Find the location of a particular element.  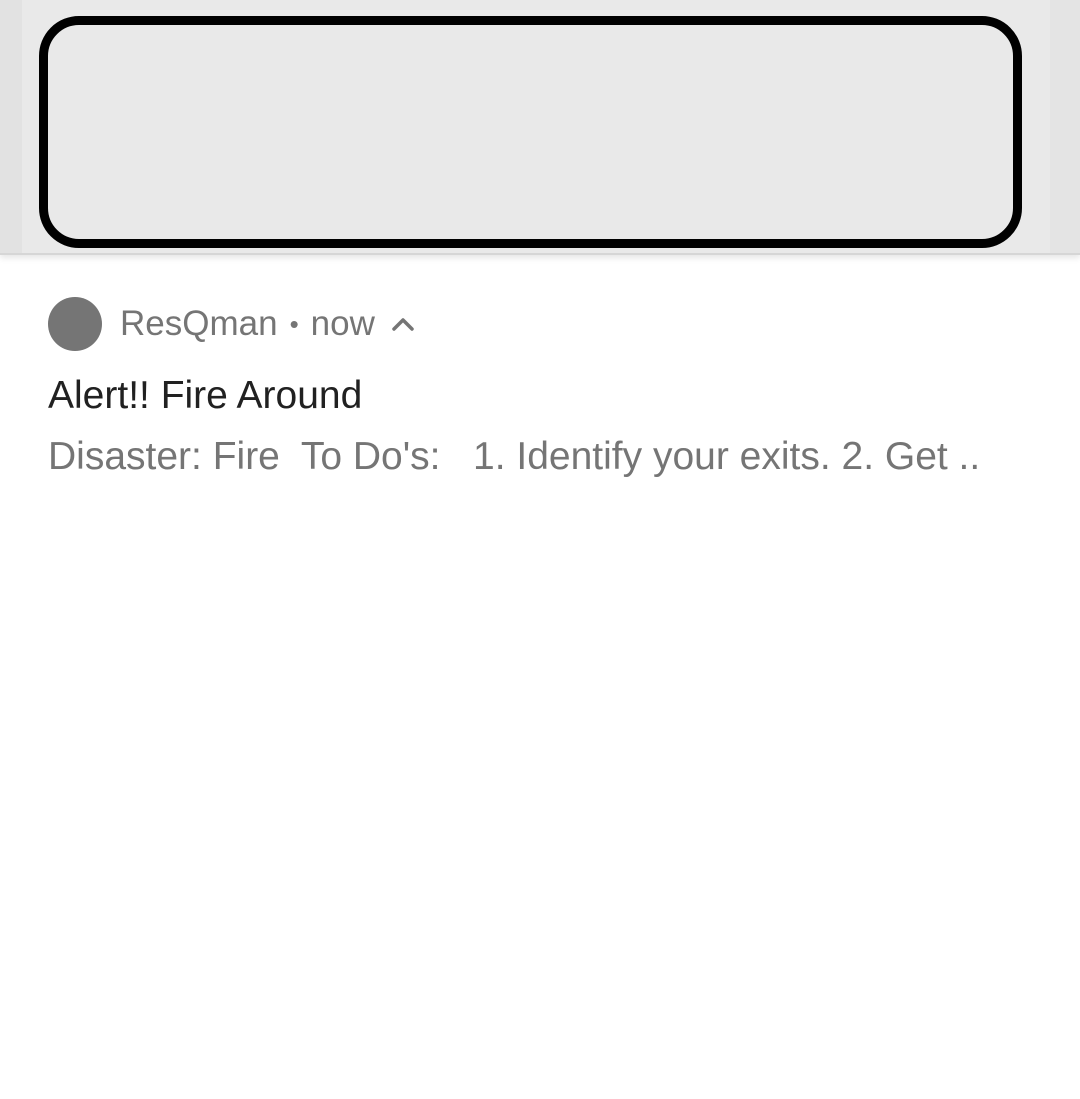

status-area-edge-left is located at coordinates (11, 126).